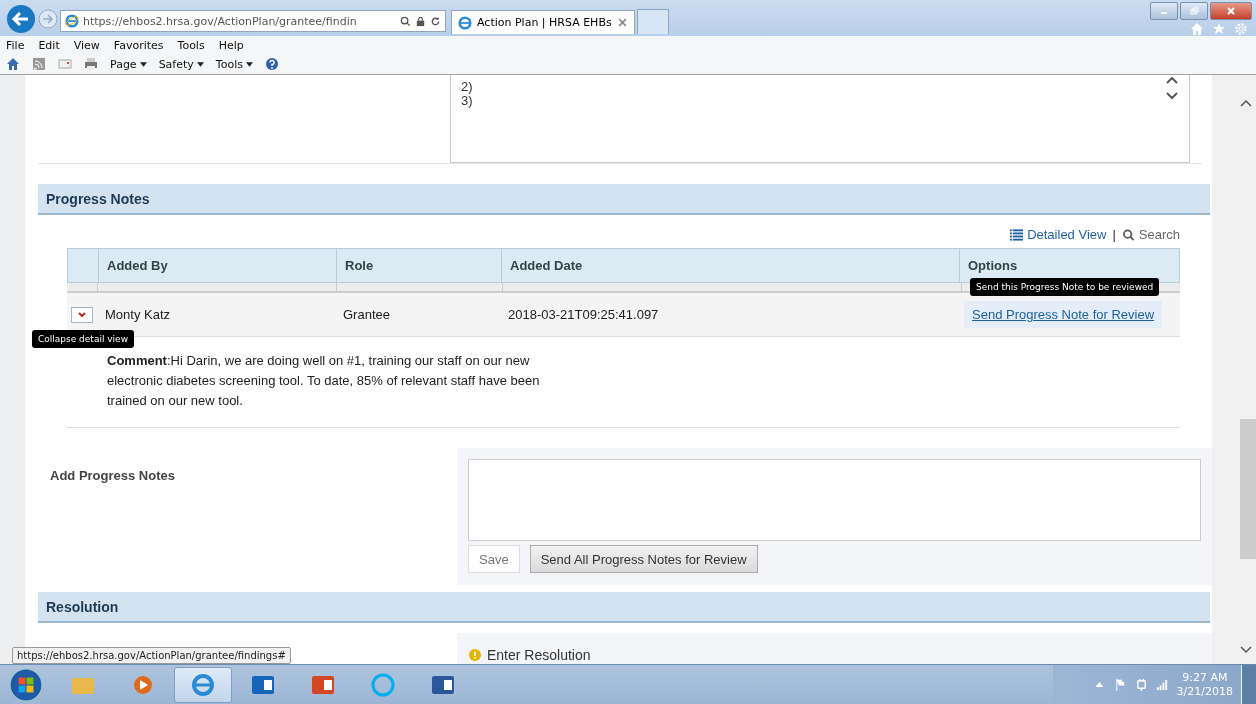 The image size is (1256, 704). I want to click on column-header: Role, so click(418, 266).